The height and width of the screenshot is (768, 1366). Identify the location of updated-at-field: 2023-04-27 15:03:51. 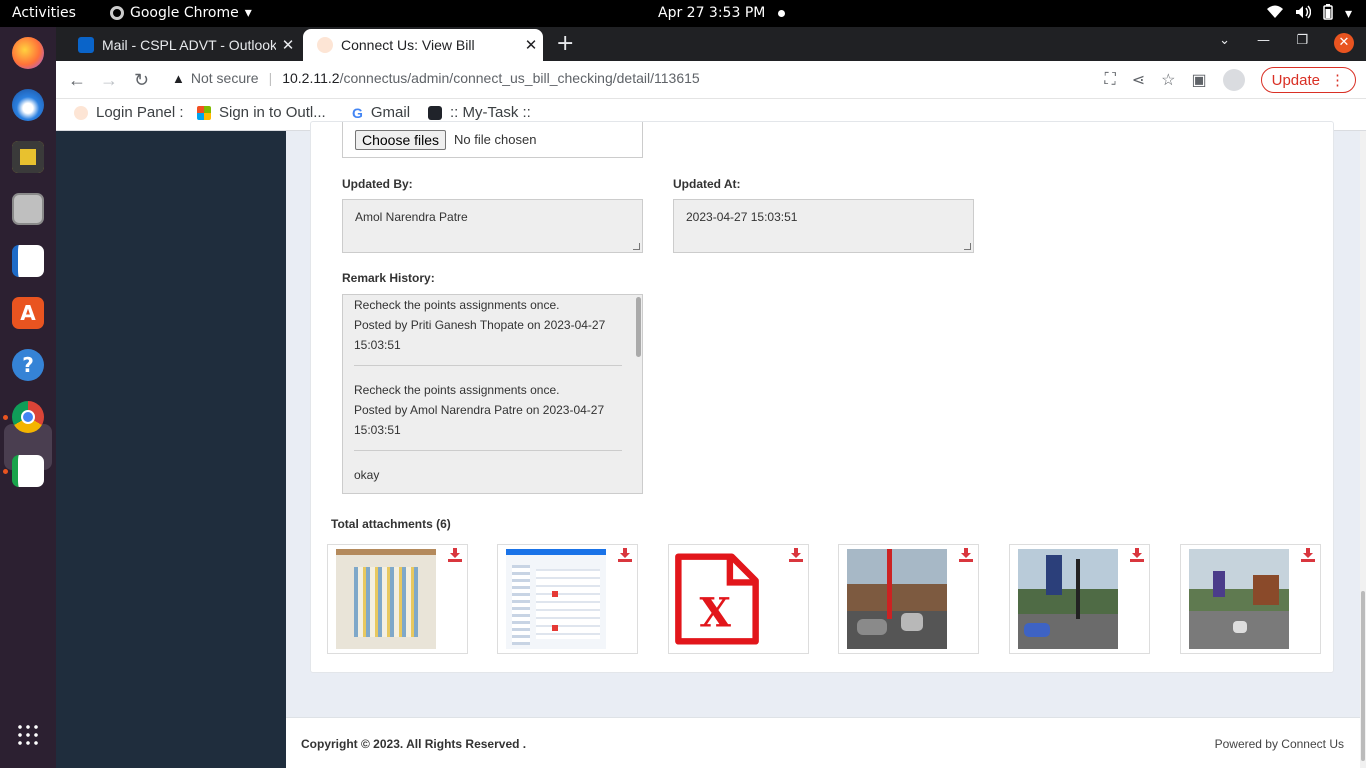
(823, 226).